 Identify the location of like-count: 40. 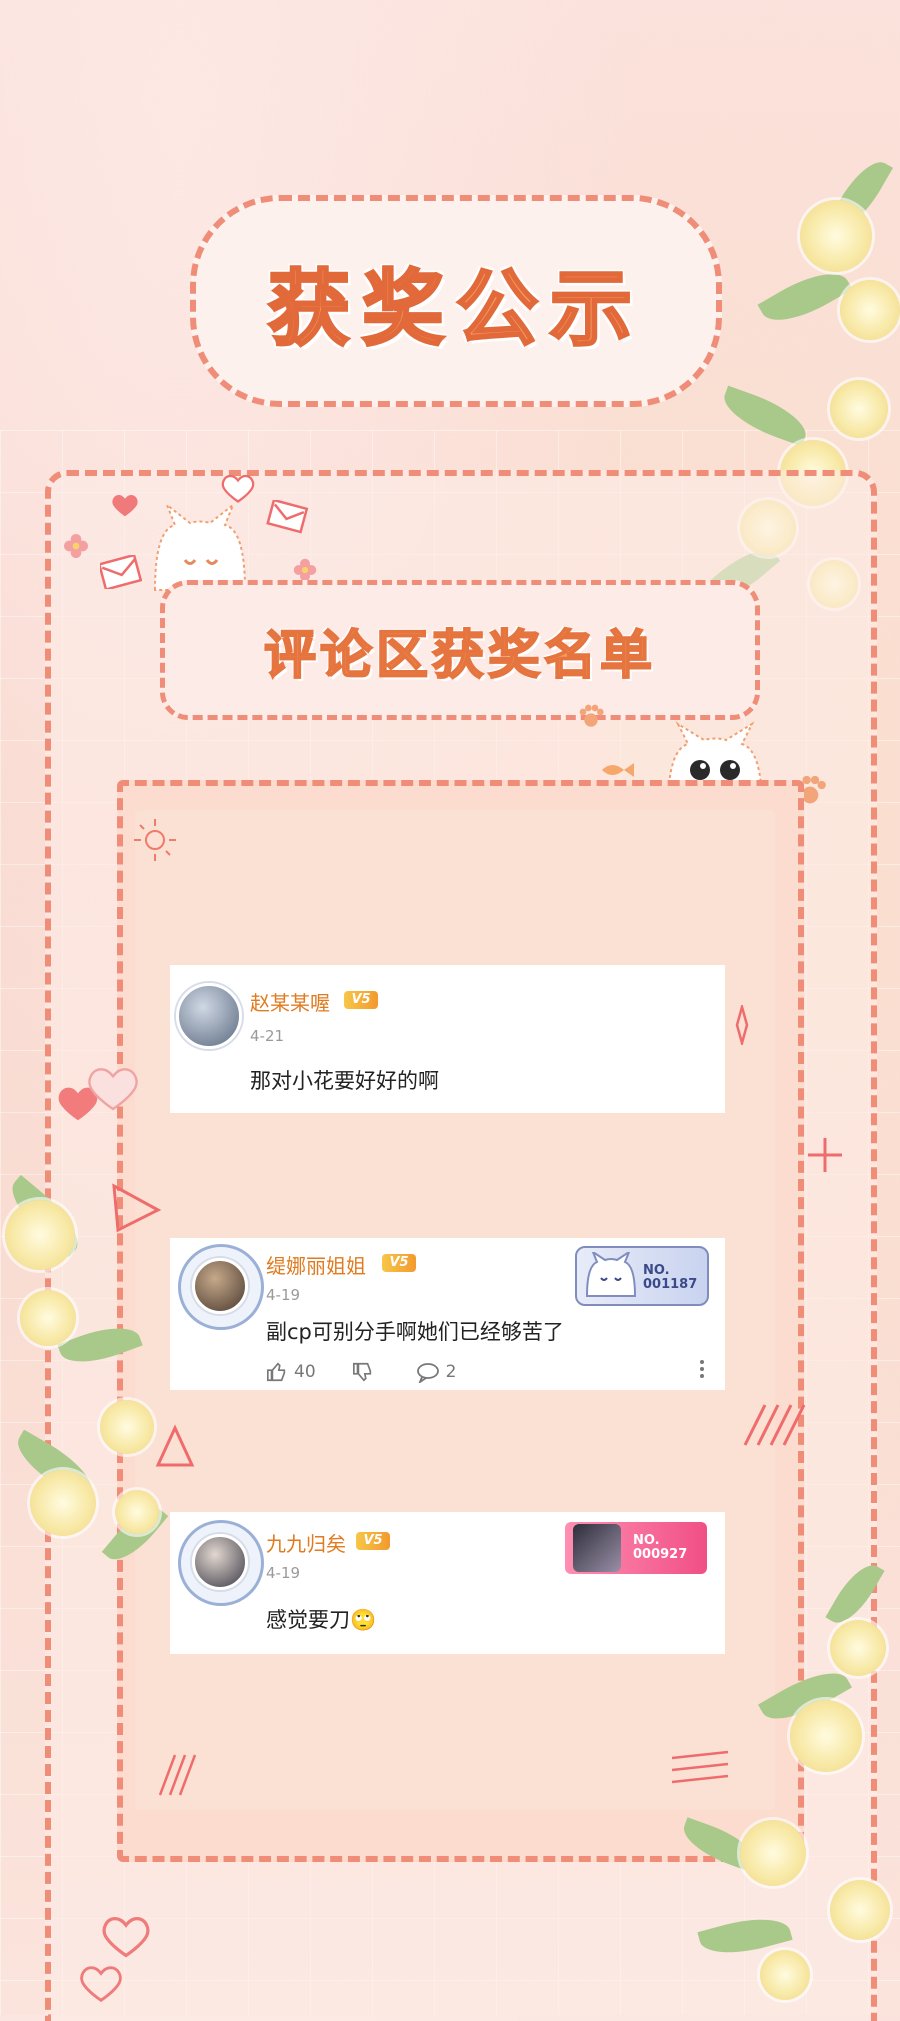
(305, 1371).